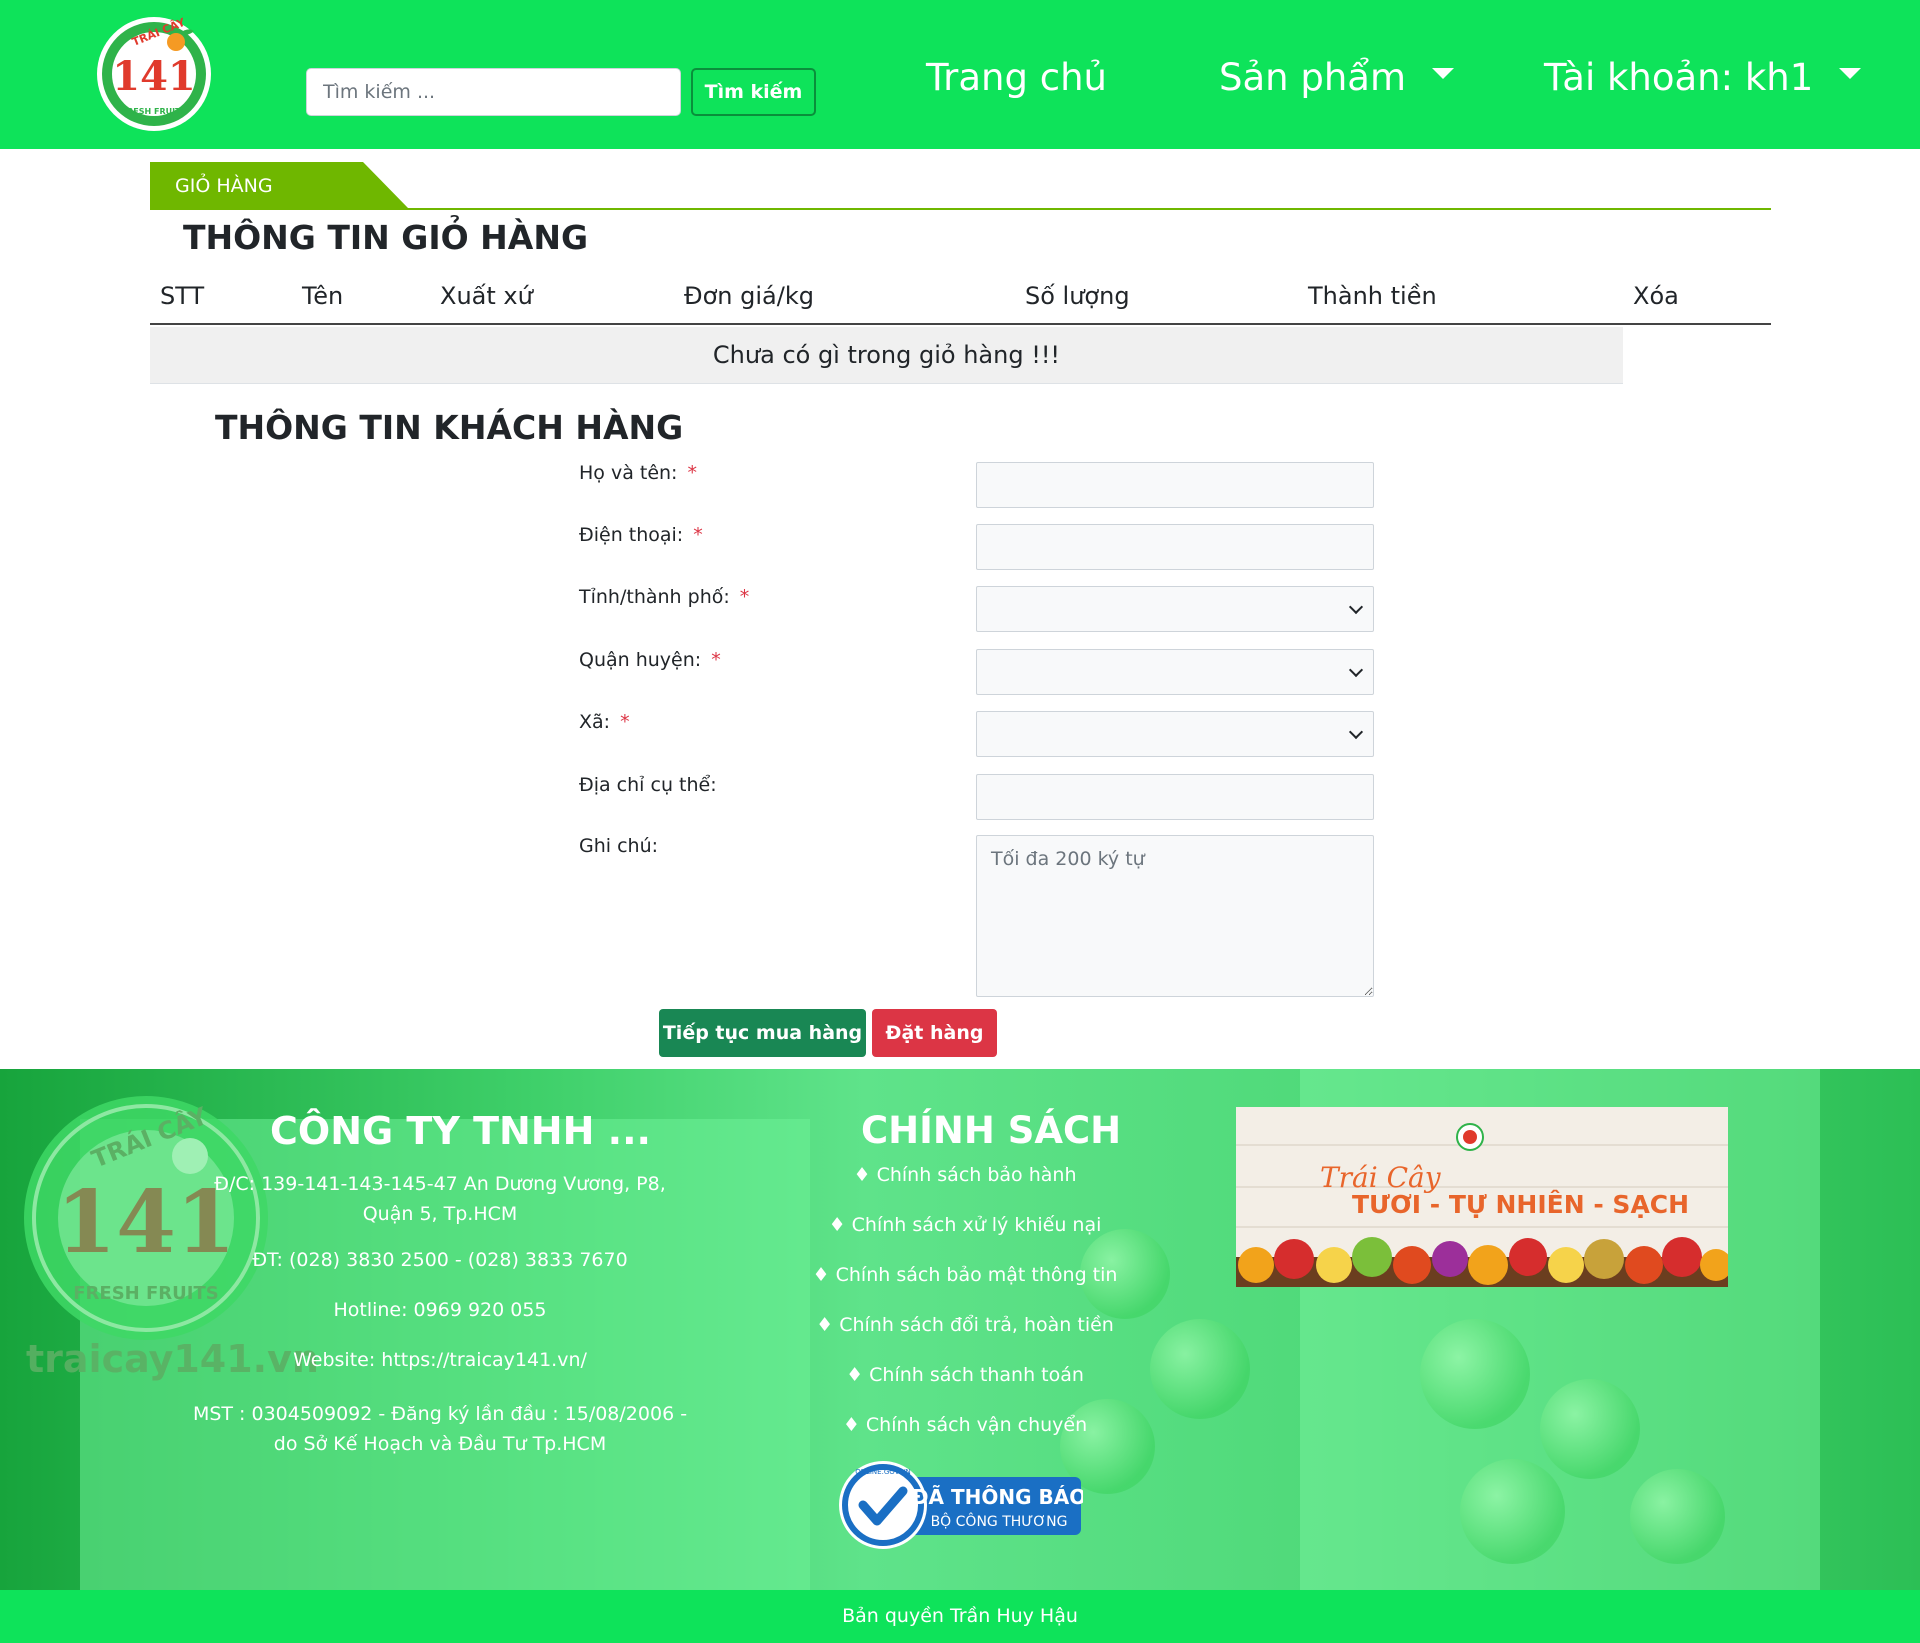  Describe the element at coordinates (749, 296) in the screenshot. I see `col-unit-price: Đơn giá/kg` at that location.